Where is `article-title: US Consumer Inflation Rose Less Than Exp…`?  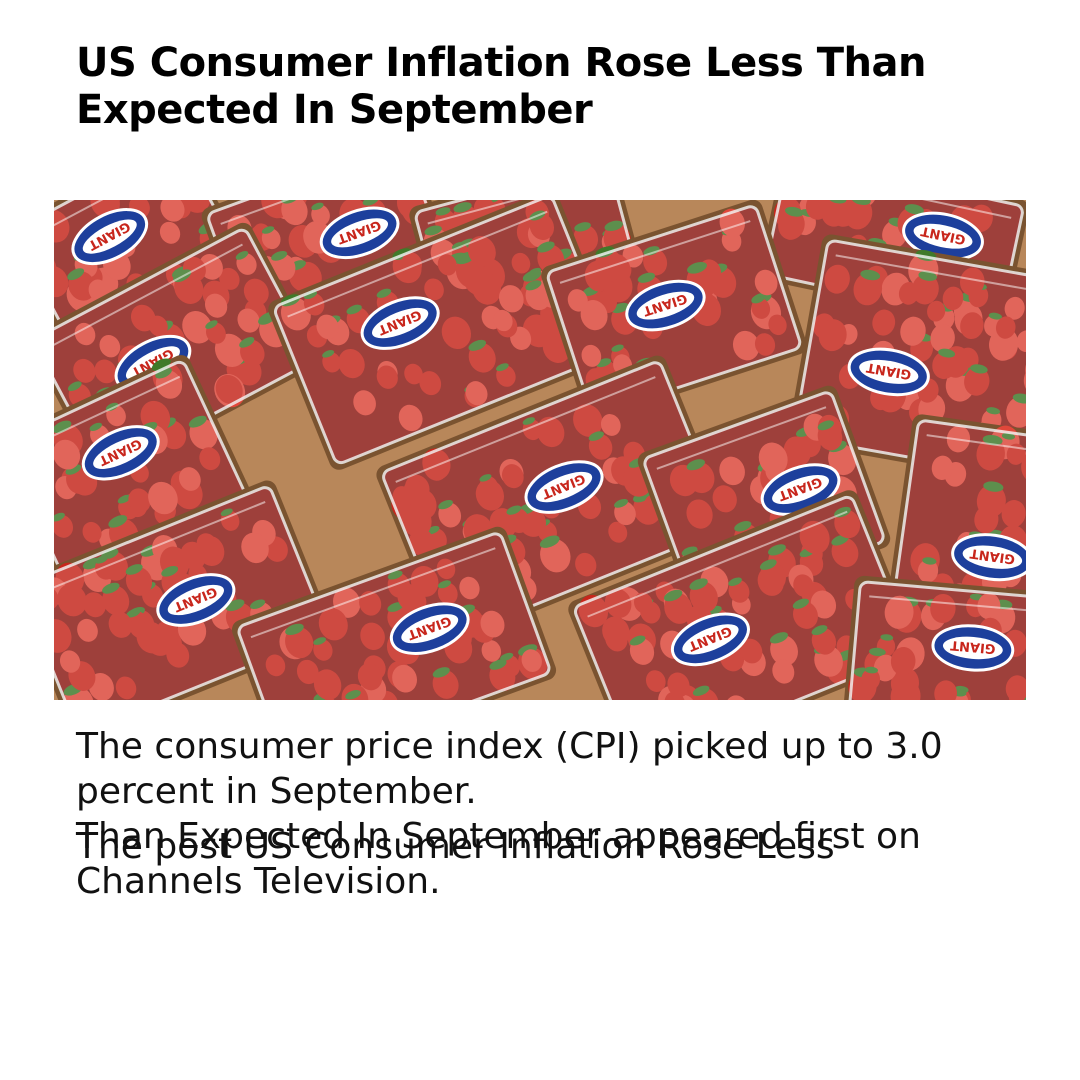 article-title: US Consumer Inflation Rose Less Than Exp… is located at coordinates (501, 86).